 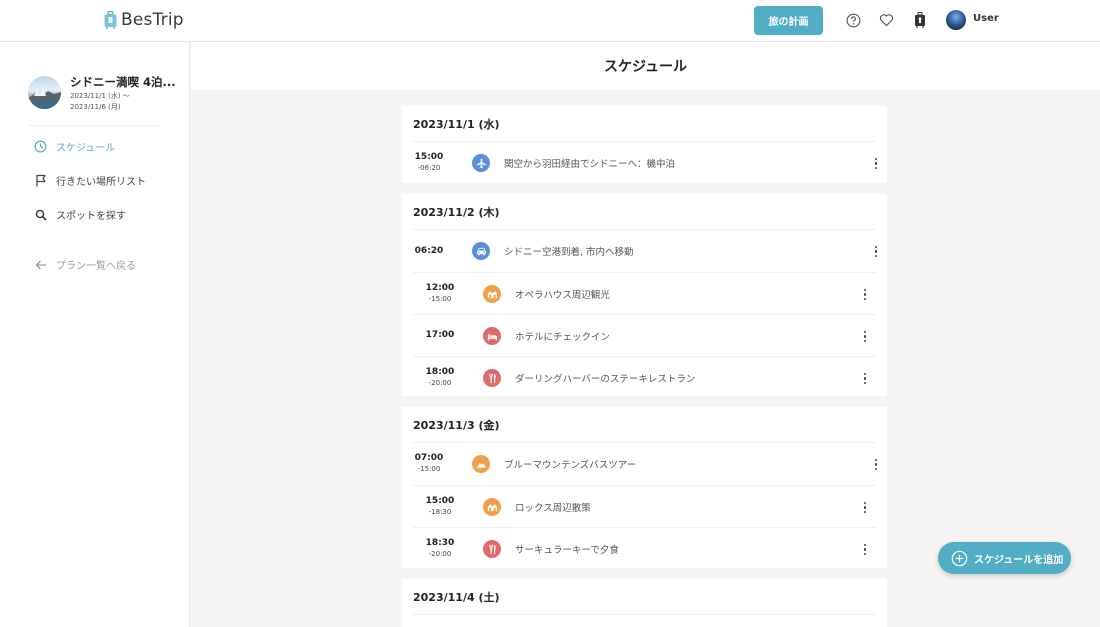 I want to click on schedule-title: ブルーマウンテンズバスツアー, so click(x=570, y=465).